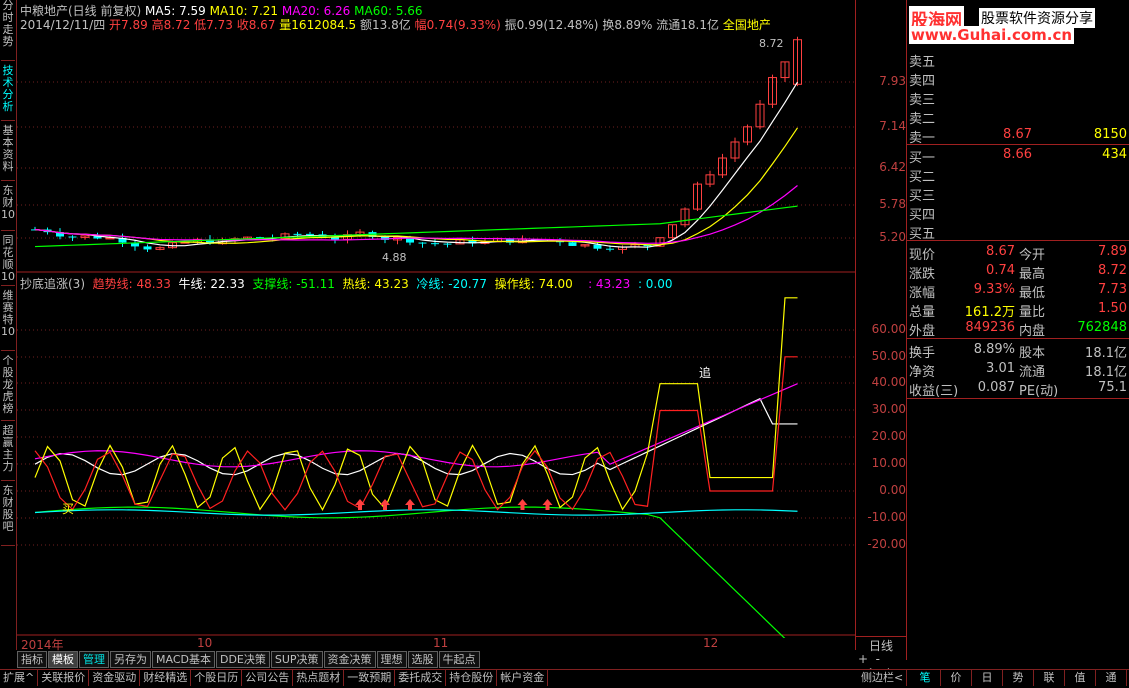 The width and height of the screenshot is (1129, 688). I want to click on quote-row: 现价 8.67 今开 7.89, so click(1018, 253).